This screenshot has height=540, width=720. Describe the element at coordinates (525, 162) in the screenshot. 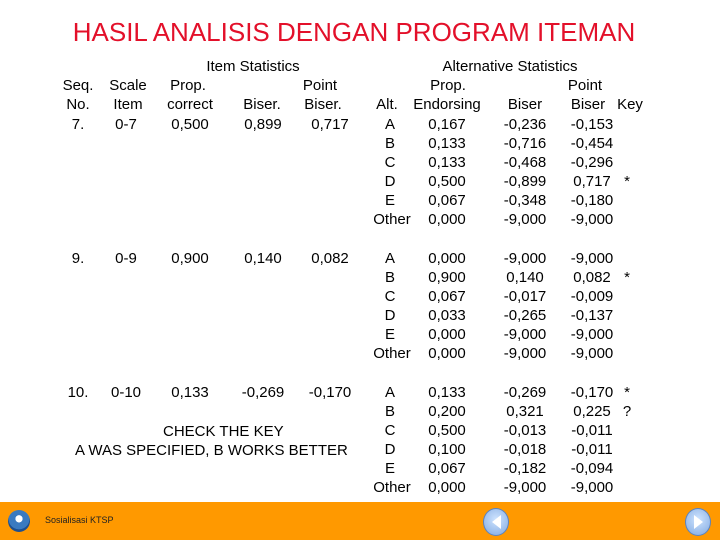

I see `alt-biser: -0,468` at that location.